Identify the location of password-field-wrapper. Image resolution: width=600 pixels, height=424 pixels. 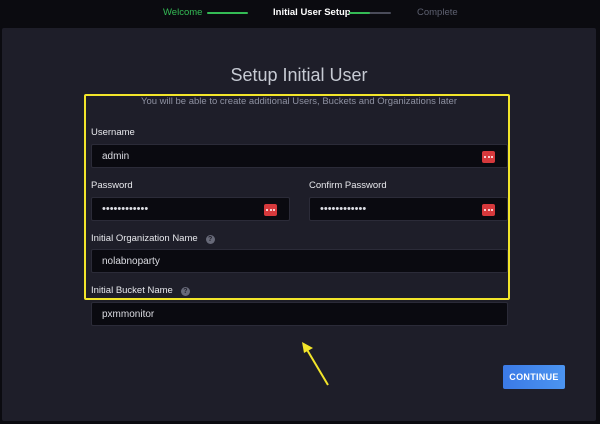
(190, 209).